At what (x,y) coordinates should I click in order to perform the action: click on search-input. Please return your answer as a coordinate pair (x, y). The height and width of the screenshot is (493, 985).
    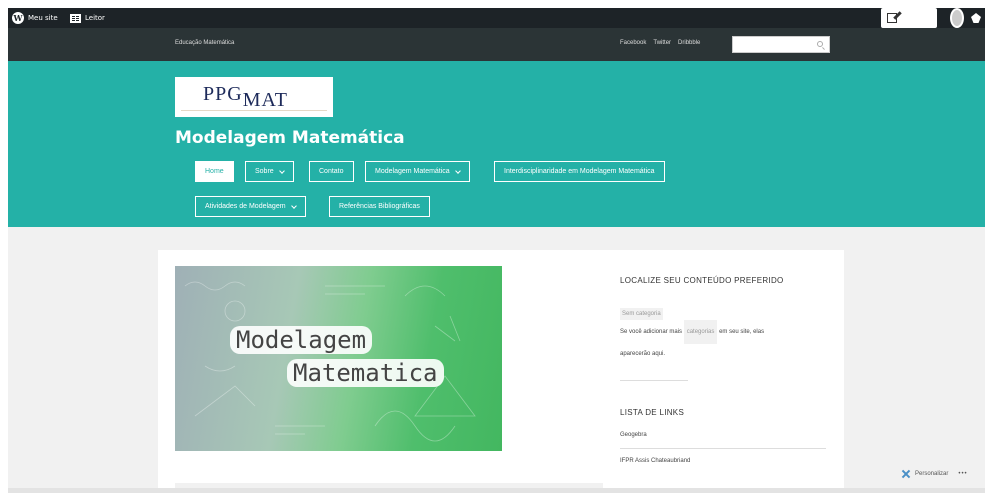
    Looking at the image, I should click on (773, 44).